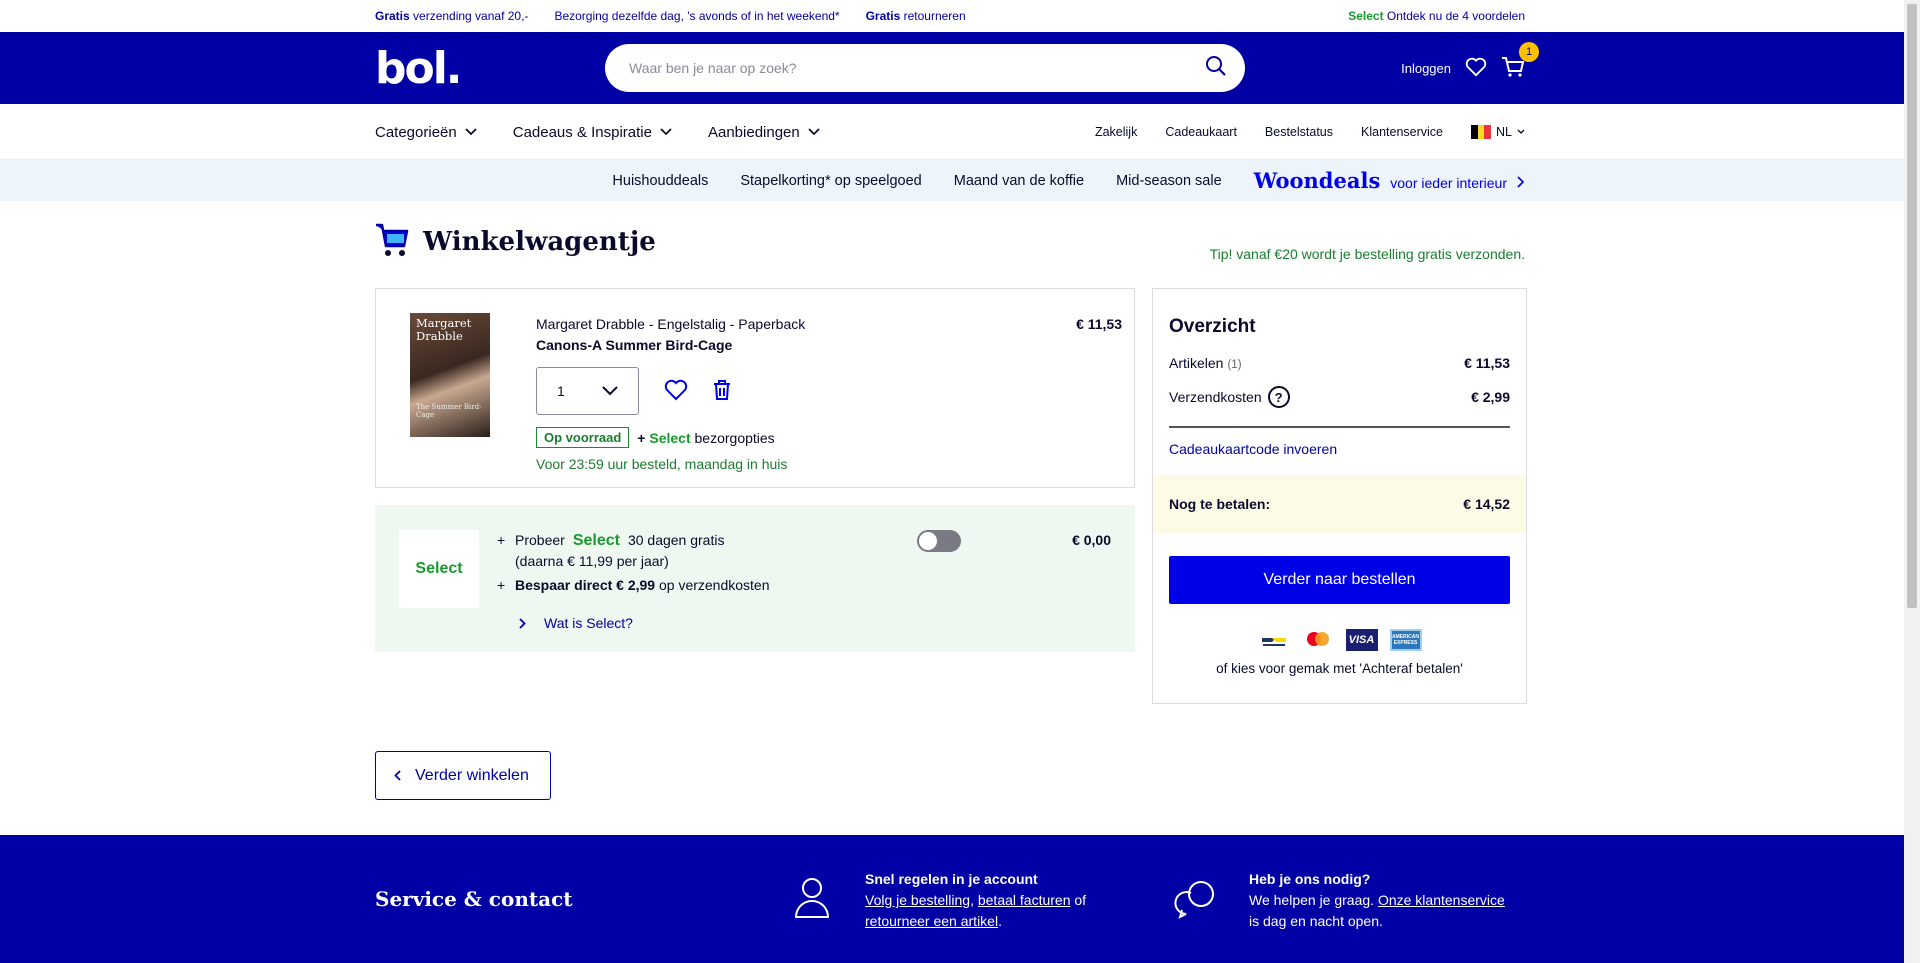 This screenshot has height=963, width=1920. What do you see at coordinates (1487, 363) in the screenshot?
I see `items-price: € 11,53` at bounding box center [1487, 363].